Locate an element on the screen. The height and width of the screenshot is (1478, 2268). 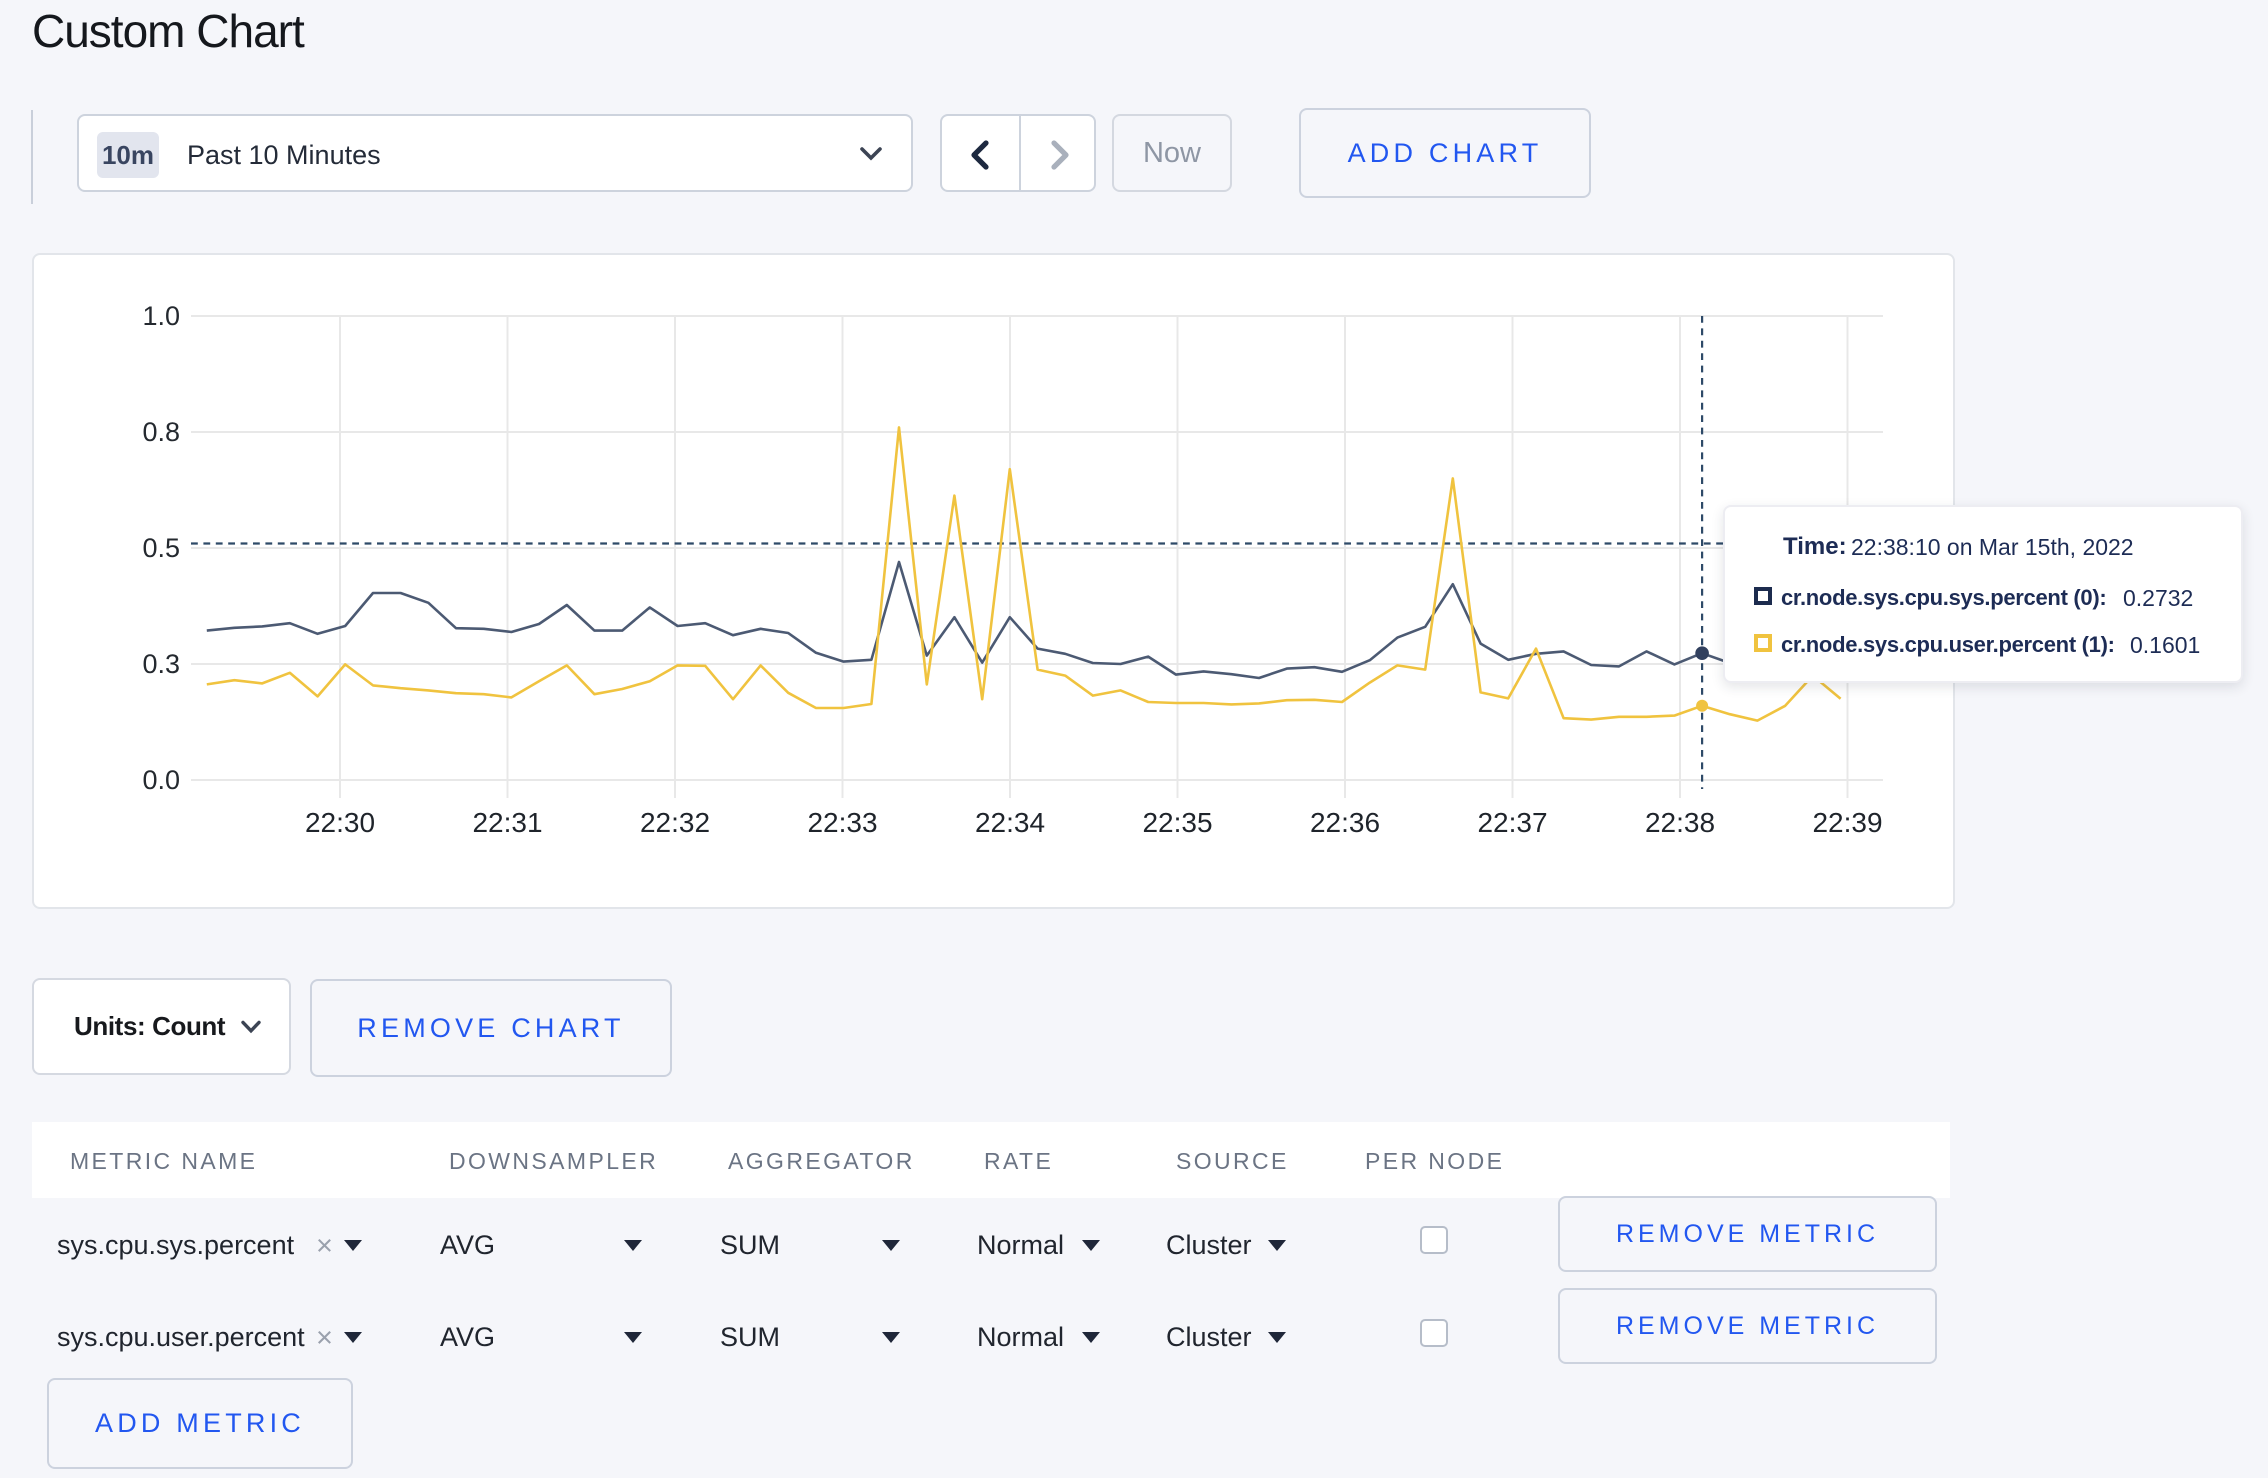
svg-text: 22:34 is located at coordinates (1010, 822).